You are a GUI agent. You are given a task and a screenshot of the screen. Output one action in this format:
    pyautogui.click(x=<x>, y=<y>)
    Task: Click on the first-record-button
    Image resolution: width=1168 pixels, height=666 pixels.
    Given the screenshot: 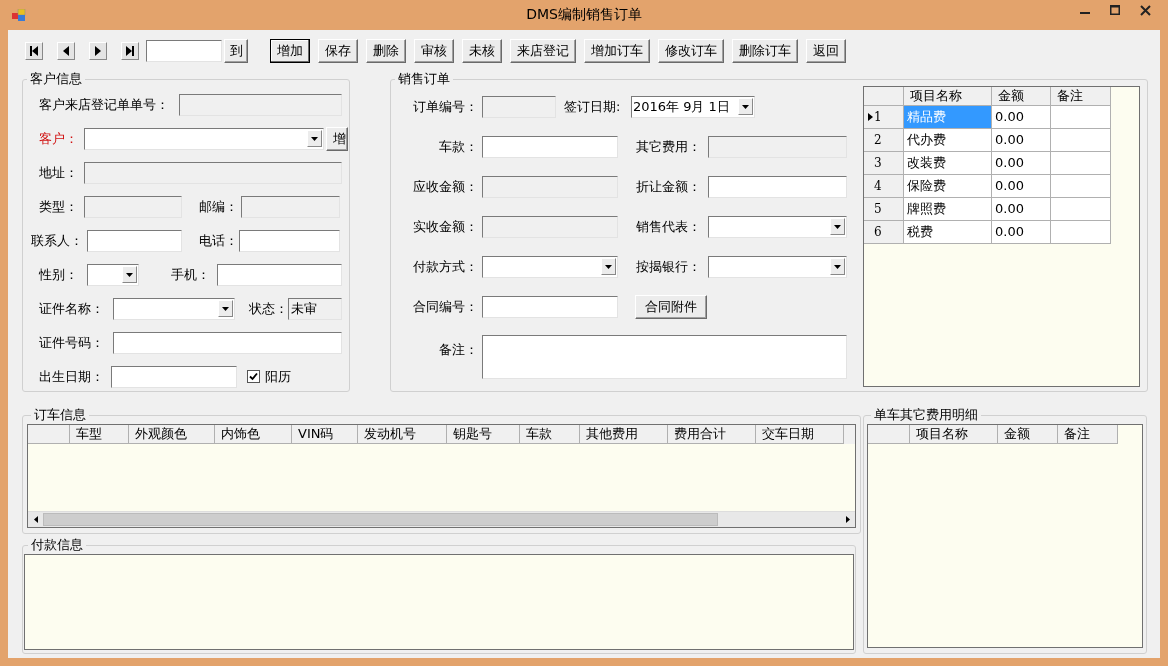 What is the action you would take?
    pyautogui.click(x=34, y=51)
    